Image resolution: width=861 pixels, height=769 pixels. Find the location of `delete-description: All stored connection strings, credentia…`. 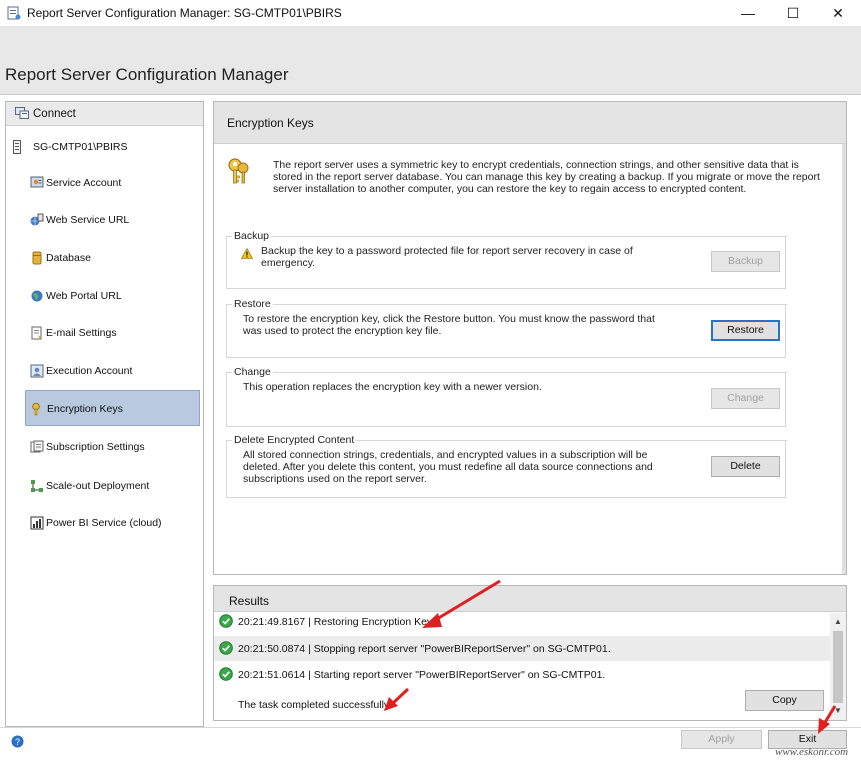

delete-description: All stored connection strings, credentia… is located at coordinates (448, 467).